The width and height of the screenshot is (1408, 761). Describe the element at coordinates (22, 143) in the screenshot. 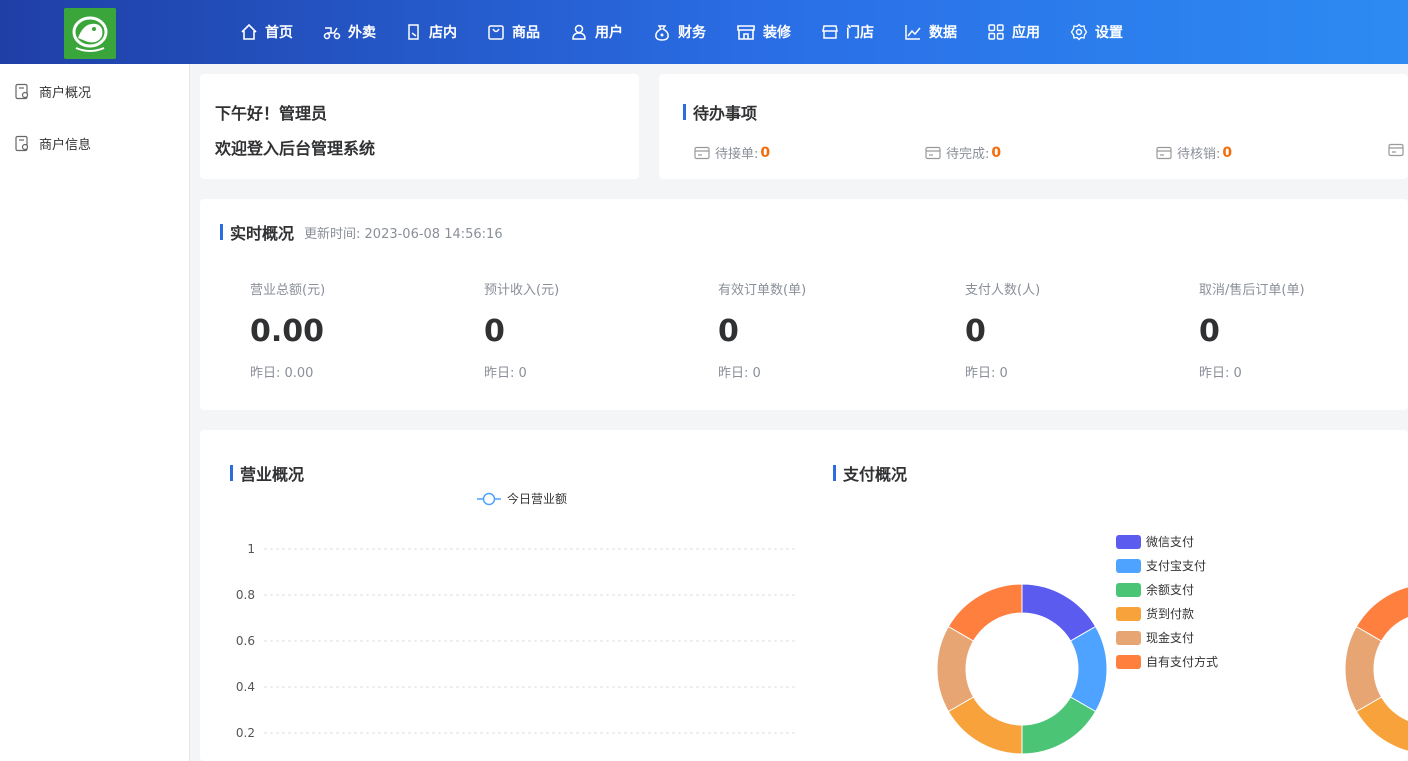

I see `merchant-info-icon` at that location.